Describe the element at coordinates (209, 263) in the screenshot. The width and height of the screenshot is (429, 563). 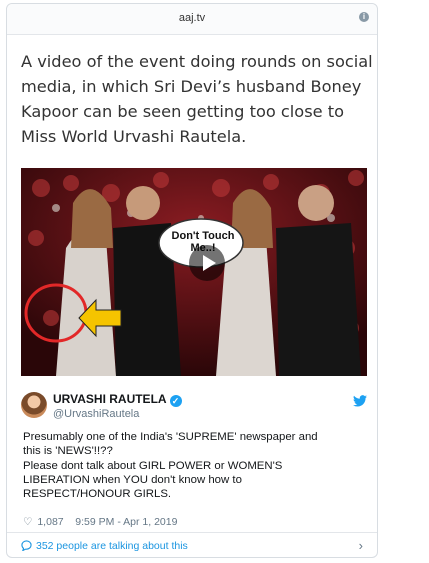
I see `play-icon` at that location.